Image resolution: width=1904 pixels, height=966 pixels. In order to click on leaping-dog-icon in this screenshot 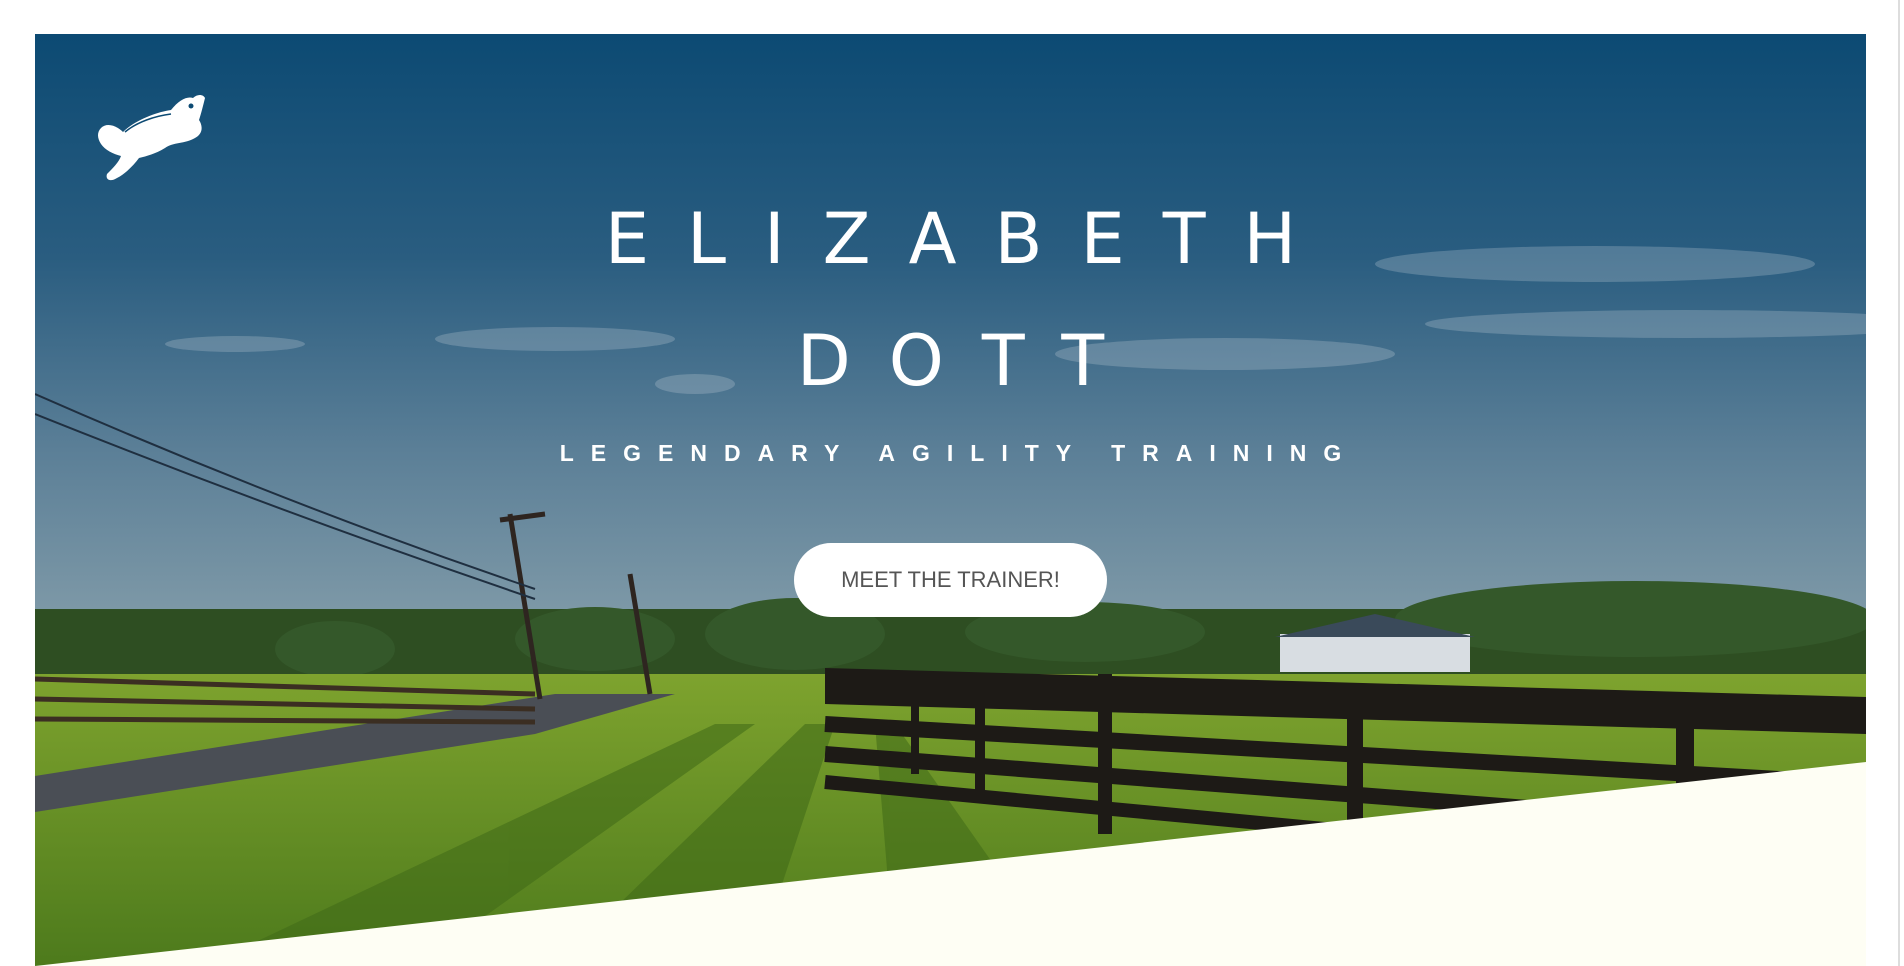, I will do `click(152, 137)`.